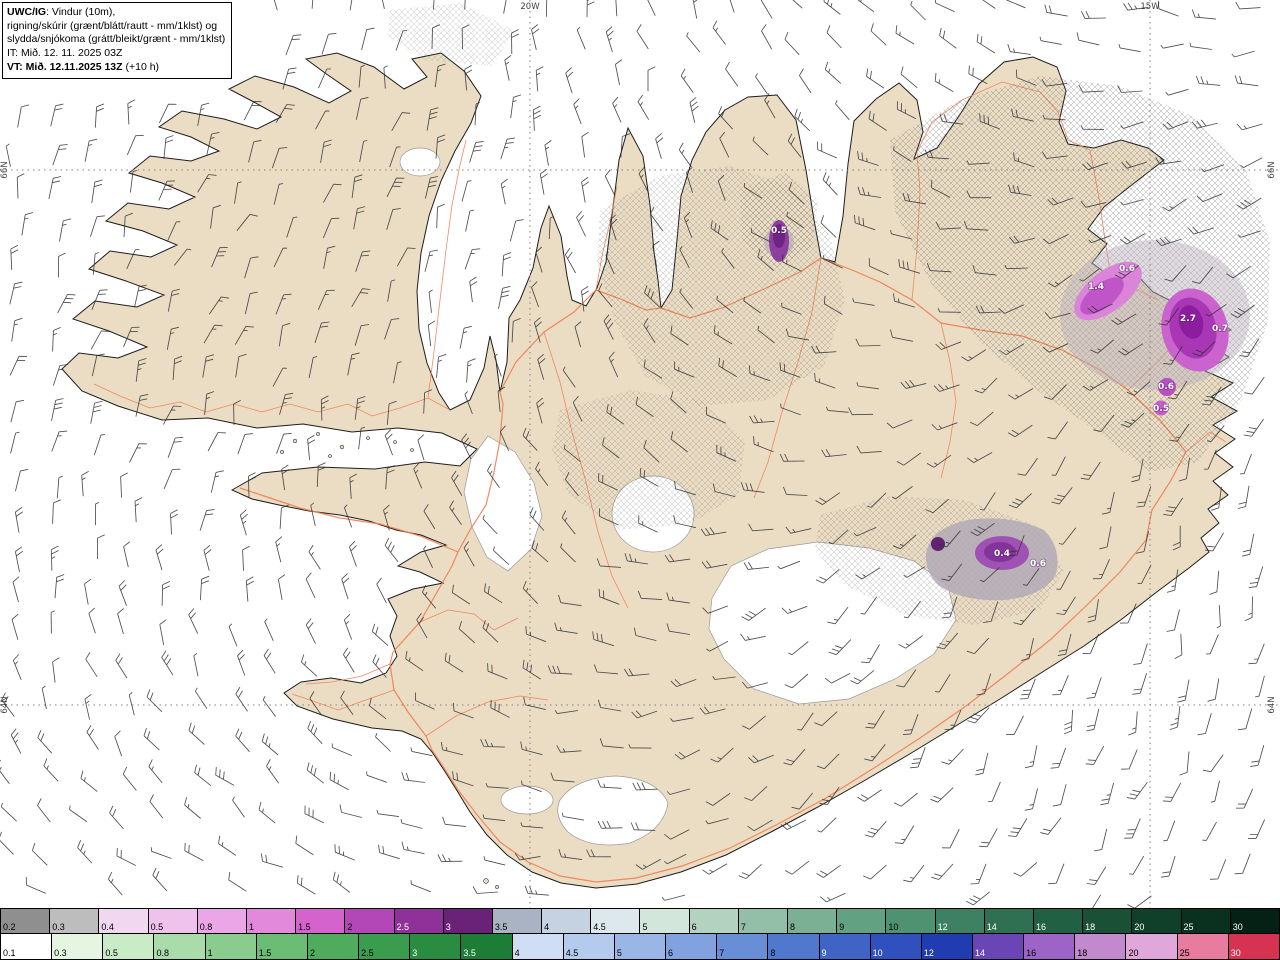 Image resolution: width=1280 pixels, height=960 pixels. What do you see at coordinates (1150, 7) in the screenshot?
I see `graticule-label: 15W` at bounding box center [1150, 7].